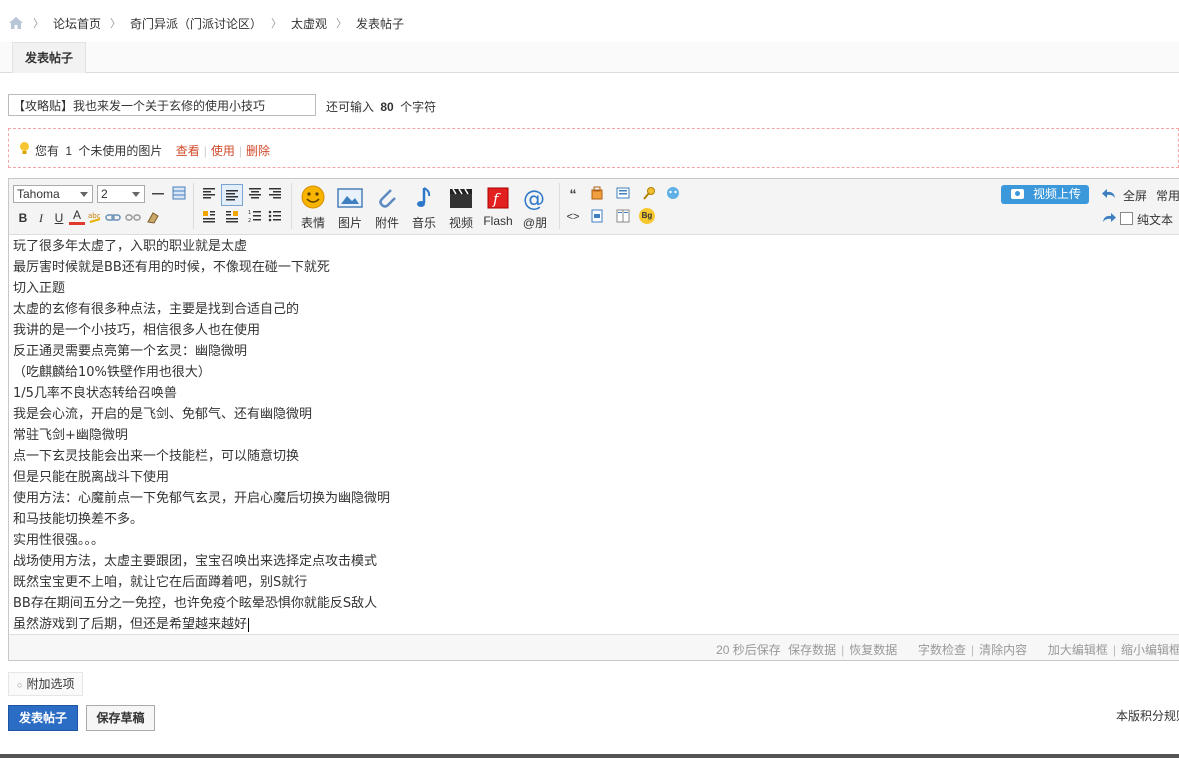 Image resolution: width=1179 pixels, height=758 pixels. What do you see at coordinates (313, 197) in the screenshot?
I see `smiley-icon` at bounding box center [313, 197].